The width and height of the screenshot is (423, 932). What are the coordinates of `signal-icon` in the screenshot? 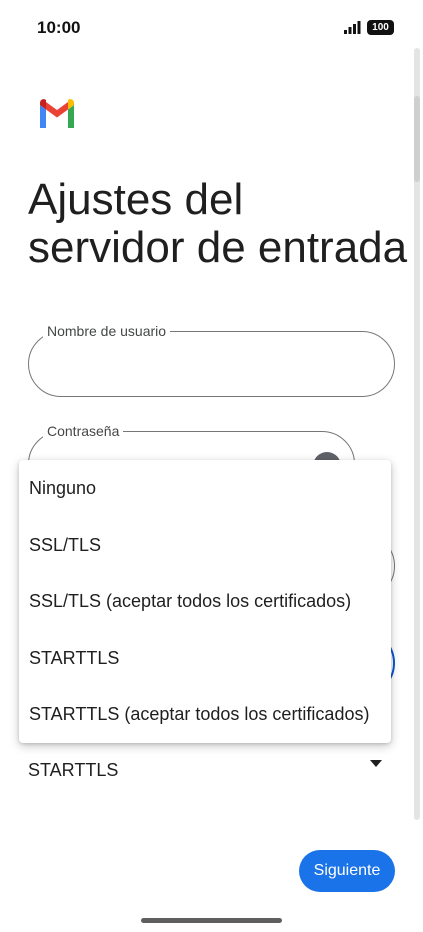 It's located at (352, 27).